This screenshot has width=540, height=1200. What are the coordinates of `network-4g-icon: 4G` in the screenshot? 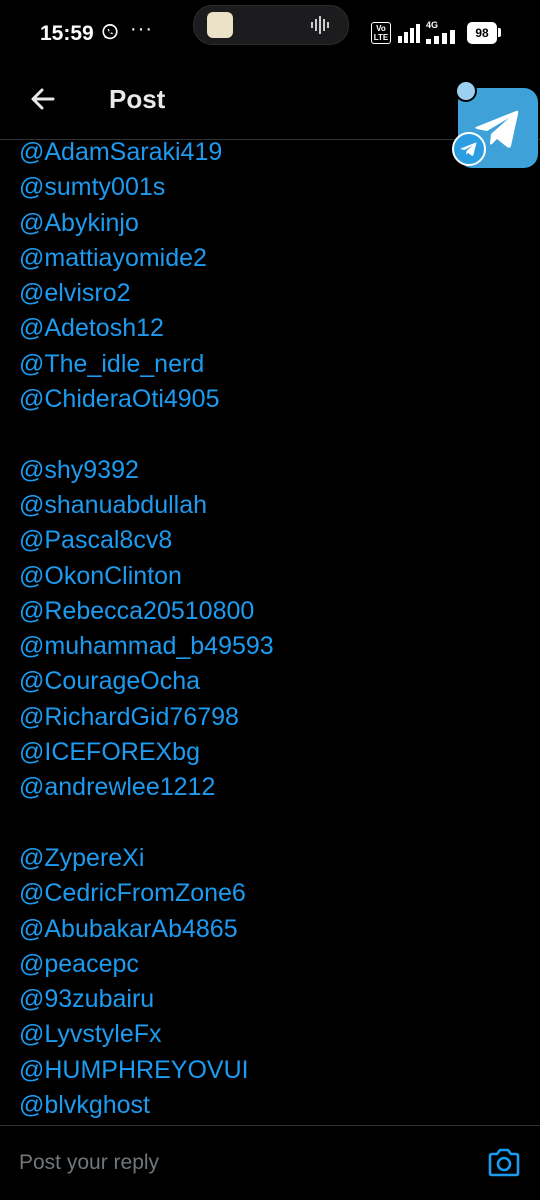 It's located at (443, 32).